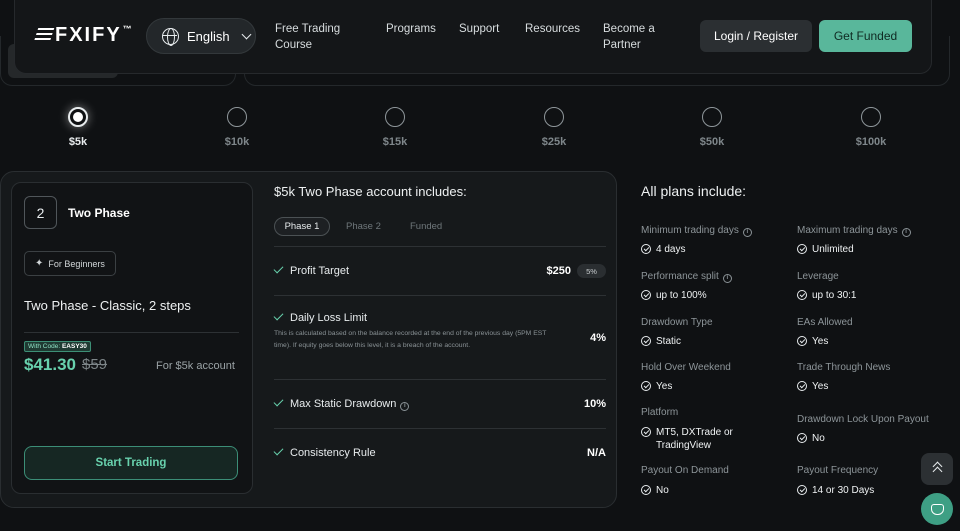 This screenshot has height=531, width=960. What do you see at coordinates (479, 29) in the screenshot?
I see `nav-link-support: Support` at bounding box center [479, 29].